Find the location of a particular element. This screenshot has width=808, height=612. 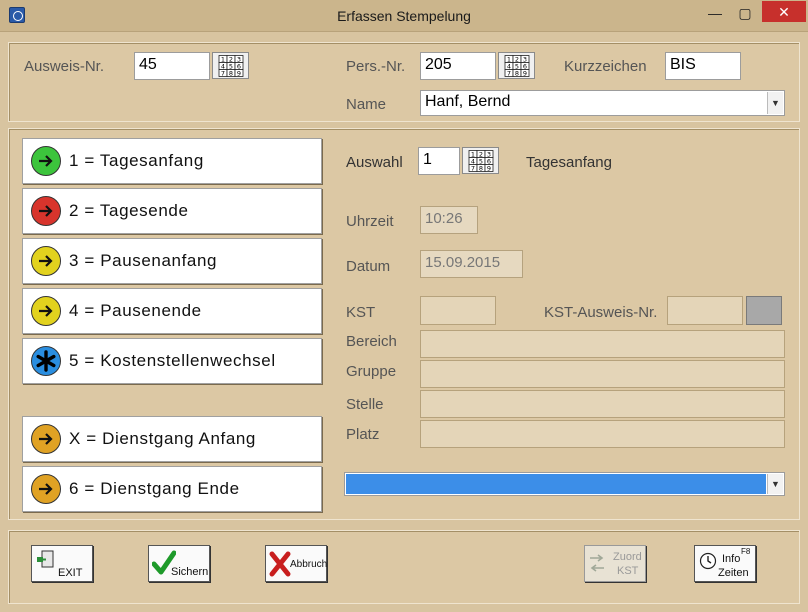

info-shortcut-badge: F8 is located at coordinates (746, 551).